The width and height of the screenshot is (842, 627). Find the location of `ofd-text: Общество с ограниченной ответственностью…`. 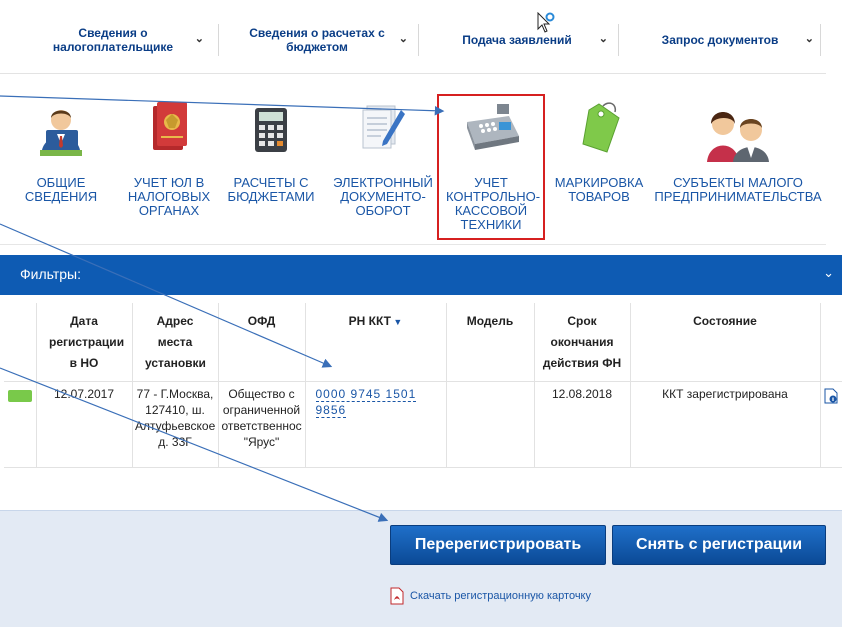

ofd-text: Общество с ограниченной ответственностью… is located at coordinates (261, 417).